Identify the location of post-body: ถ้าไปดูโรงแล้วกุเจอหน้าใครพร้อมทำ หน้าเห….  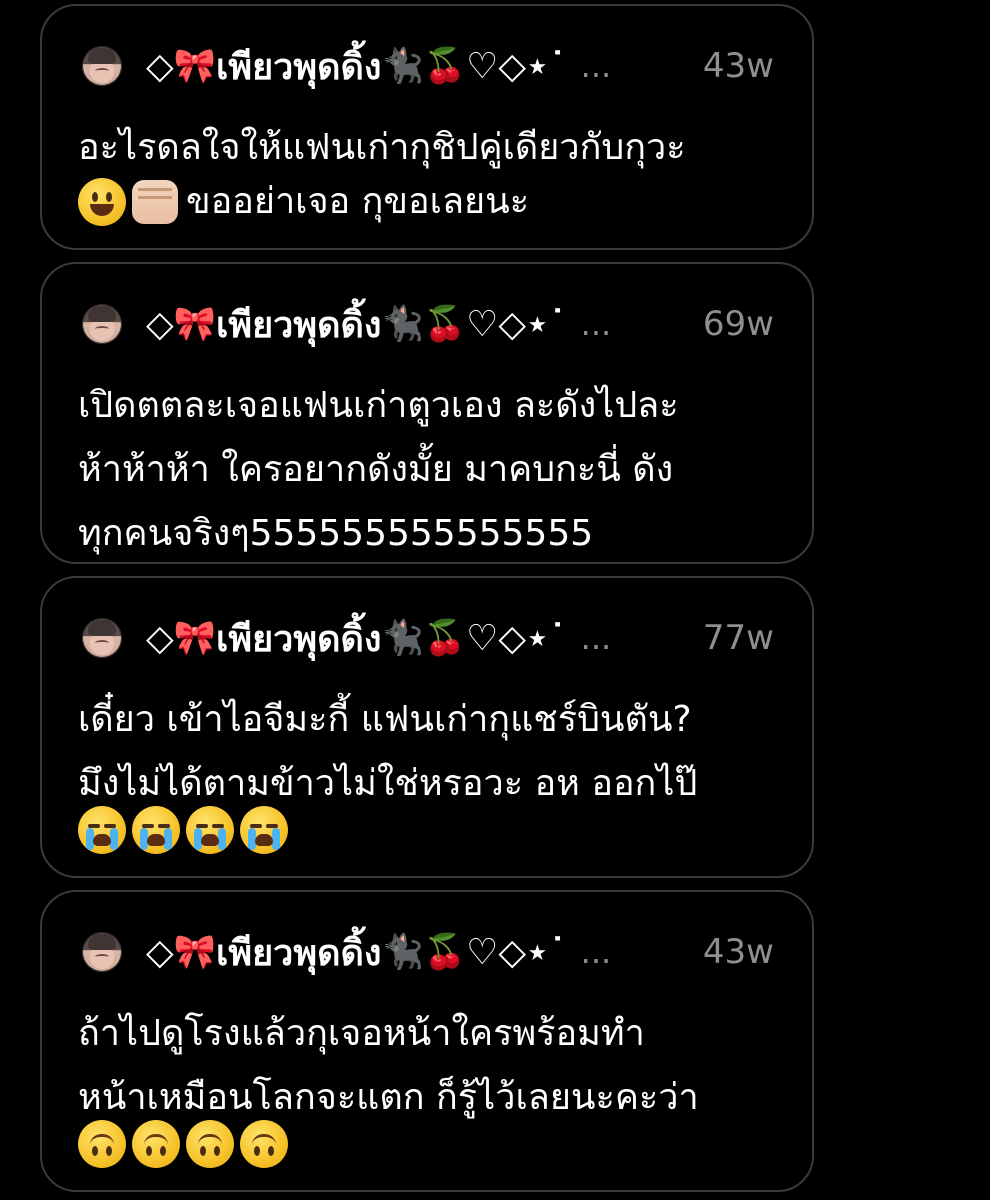
(388, 1065).